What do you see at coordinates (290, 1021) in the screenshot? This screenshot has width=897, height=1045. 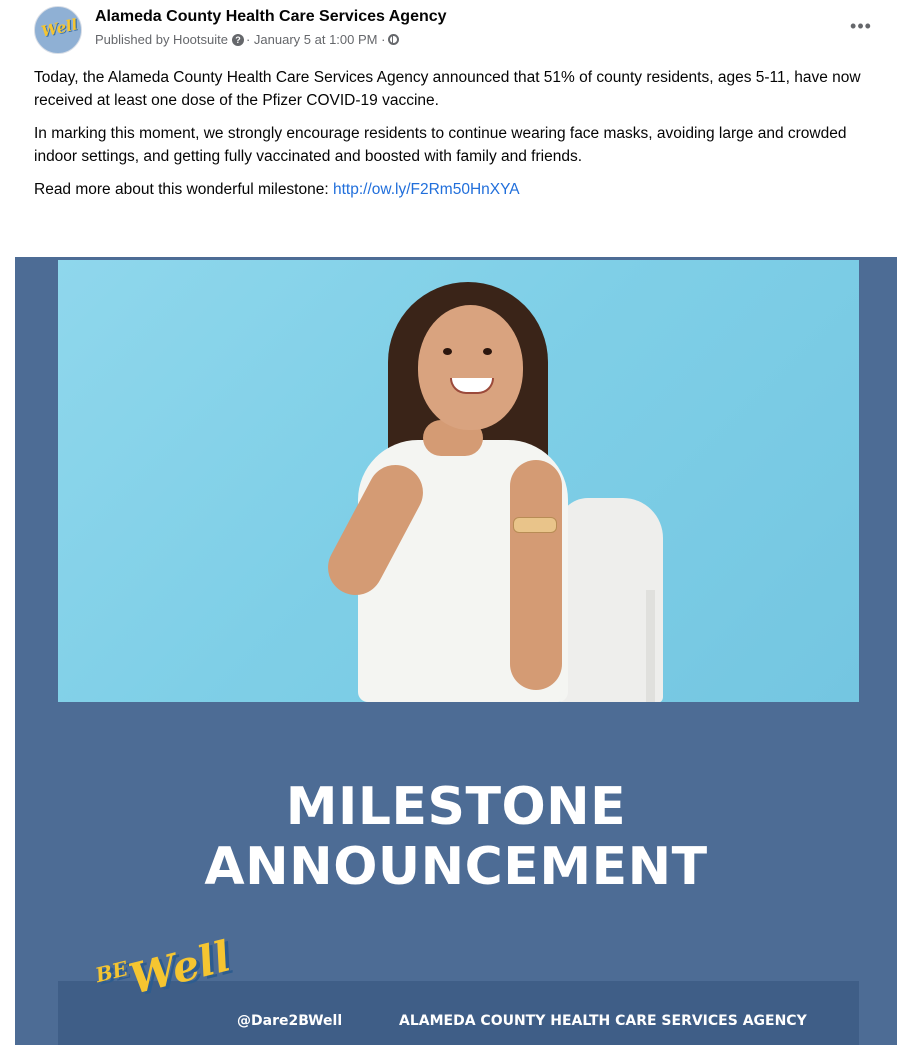 I see `social-handle: @Dare2BWell` at bounding box center [290, 1021].